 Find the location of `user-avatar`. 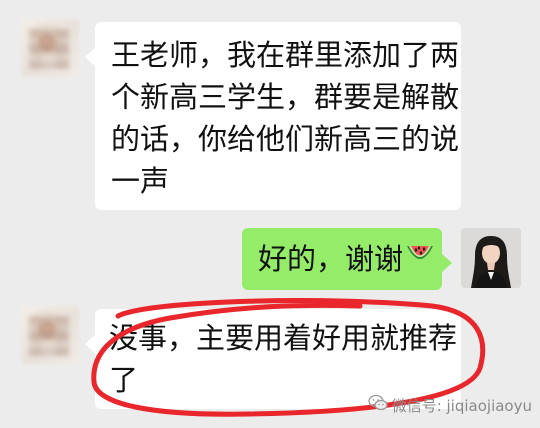

user-avatar is located at coordinates (491, 258).